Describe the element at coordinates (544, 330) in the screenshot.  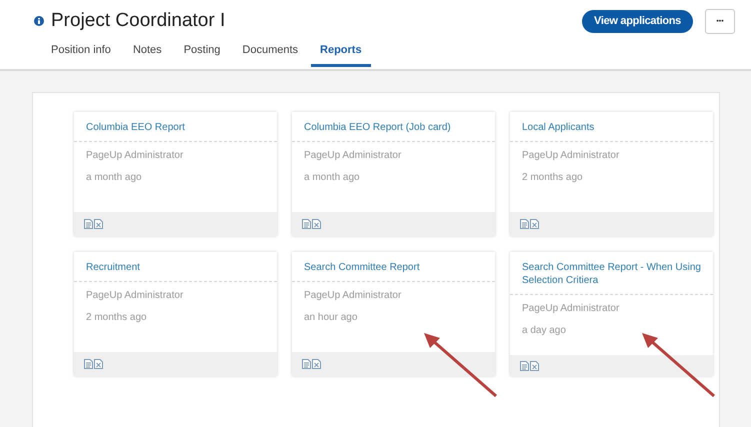
I see `report-time: a day ago` at that location.